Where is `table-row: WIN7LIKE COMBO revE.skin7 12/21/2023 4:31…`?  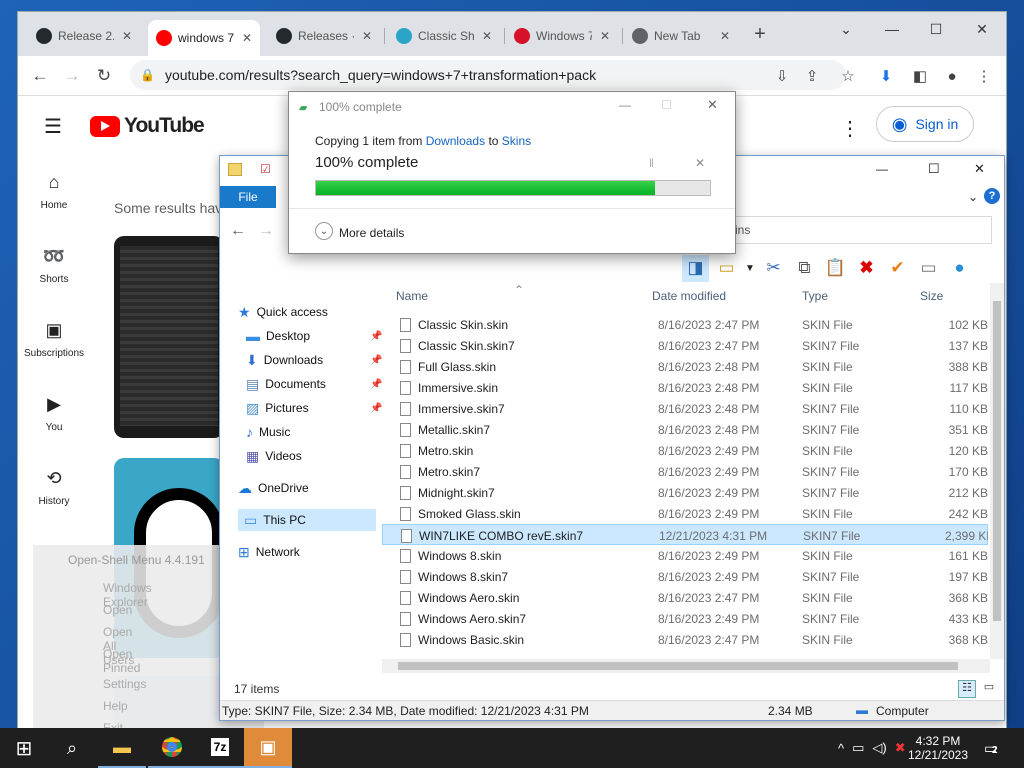 table-row: WIN7LIKE COMBO revE.skin7 12/21/2023 4:31… is located at coordinates (685, 534).